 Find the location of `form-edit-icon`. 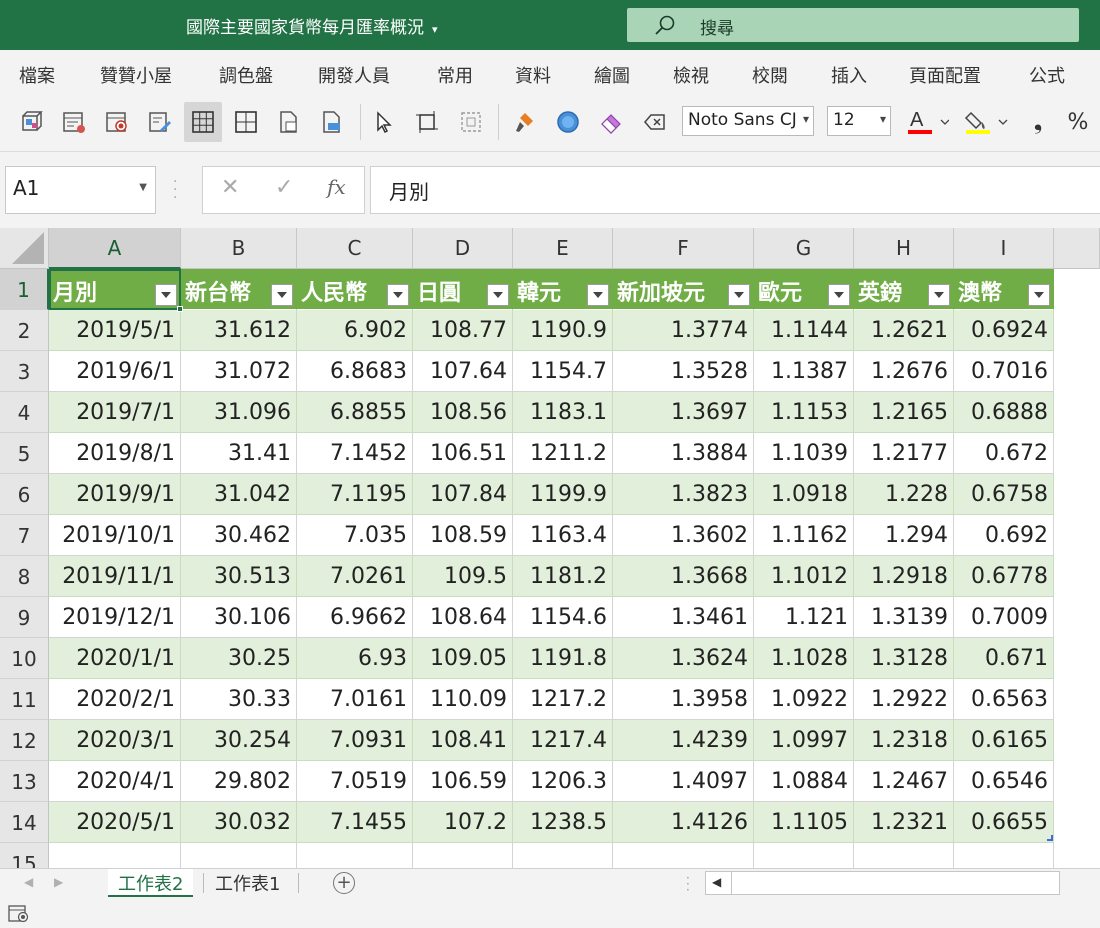

form-edit-icon is located at coordinates (160, 122).